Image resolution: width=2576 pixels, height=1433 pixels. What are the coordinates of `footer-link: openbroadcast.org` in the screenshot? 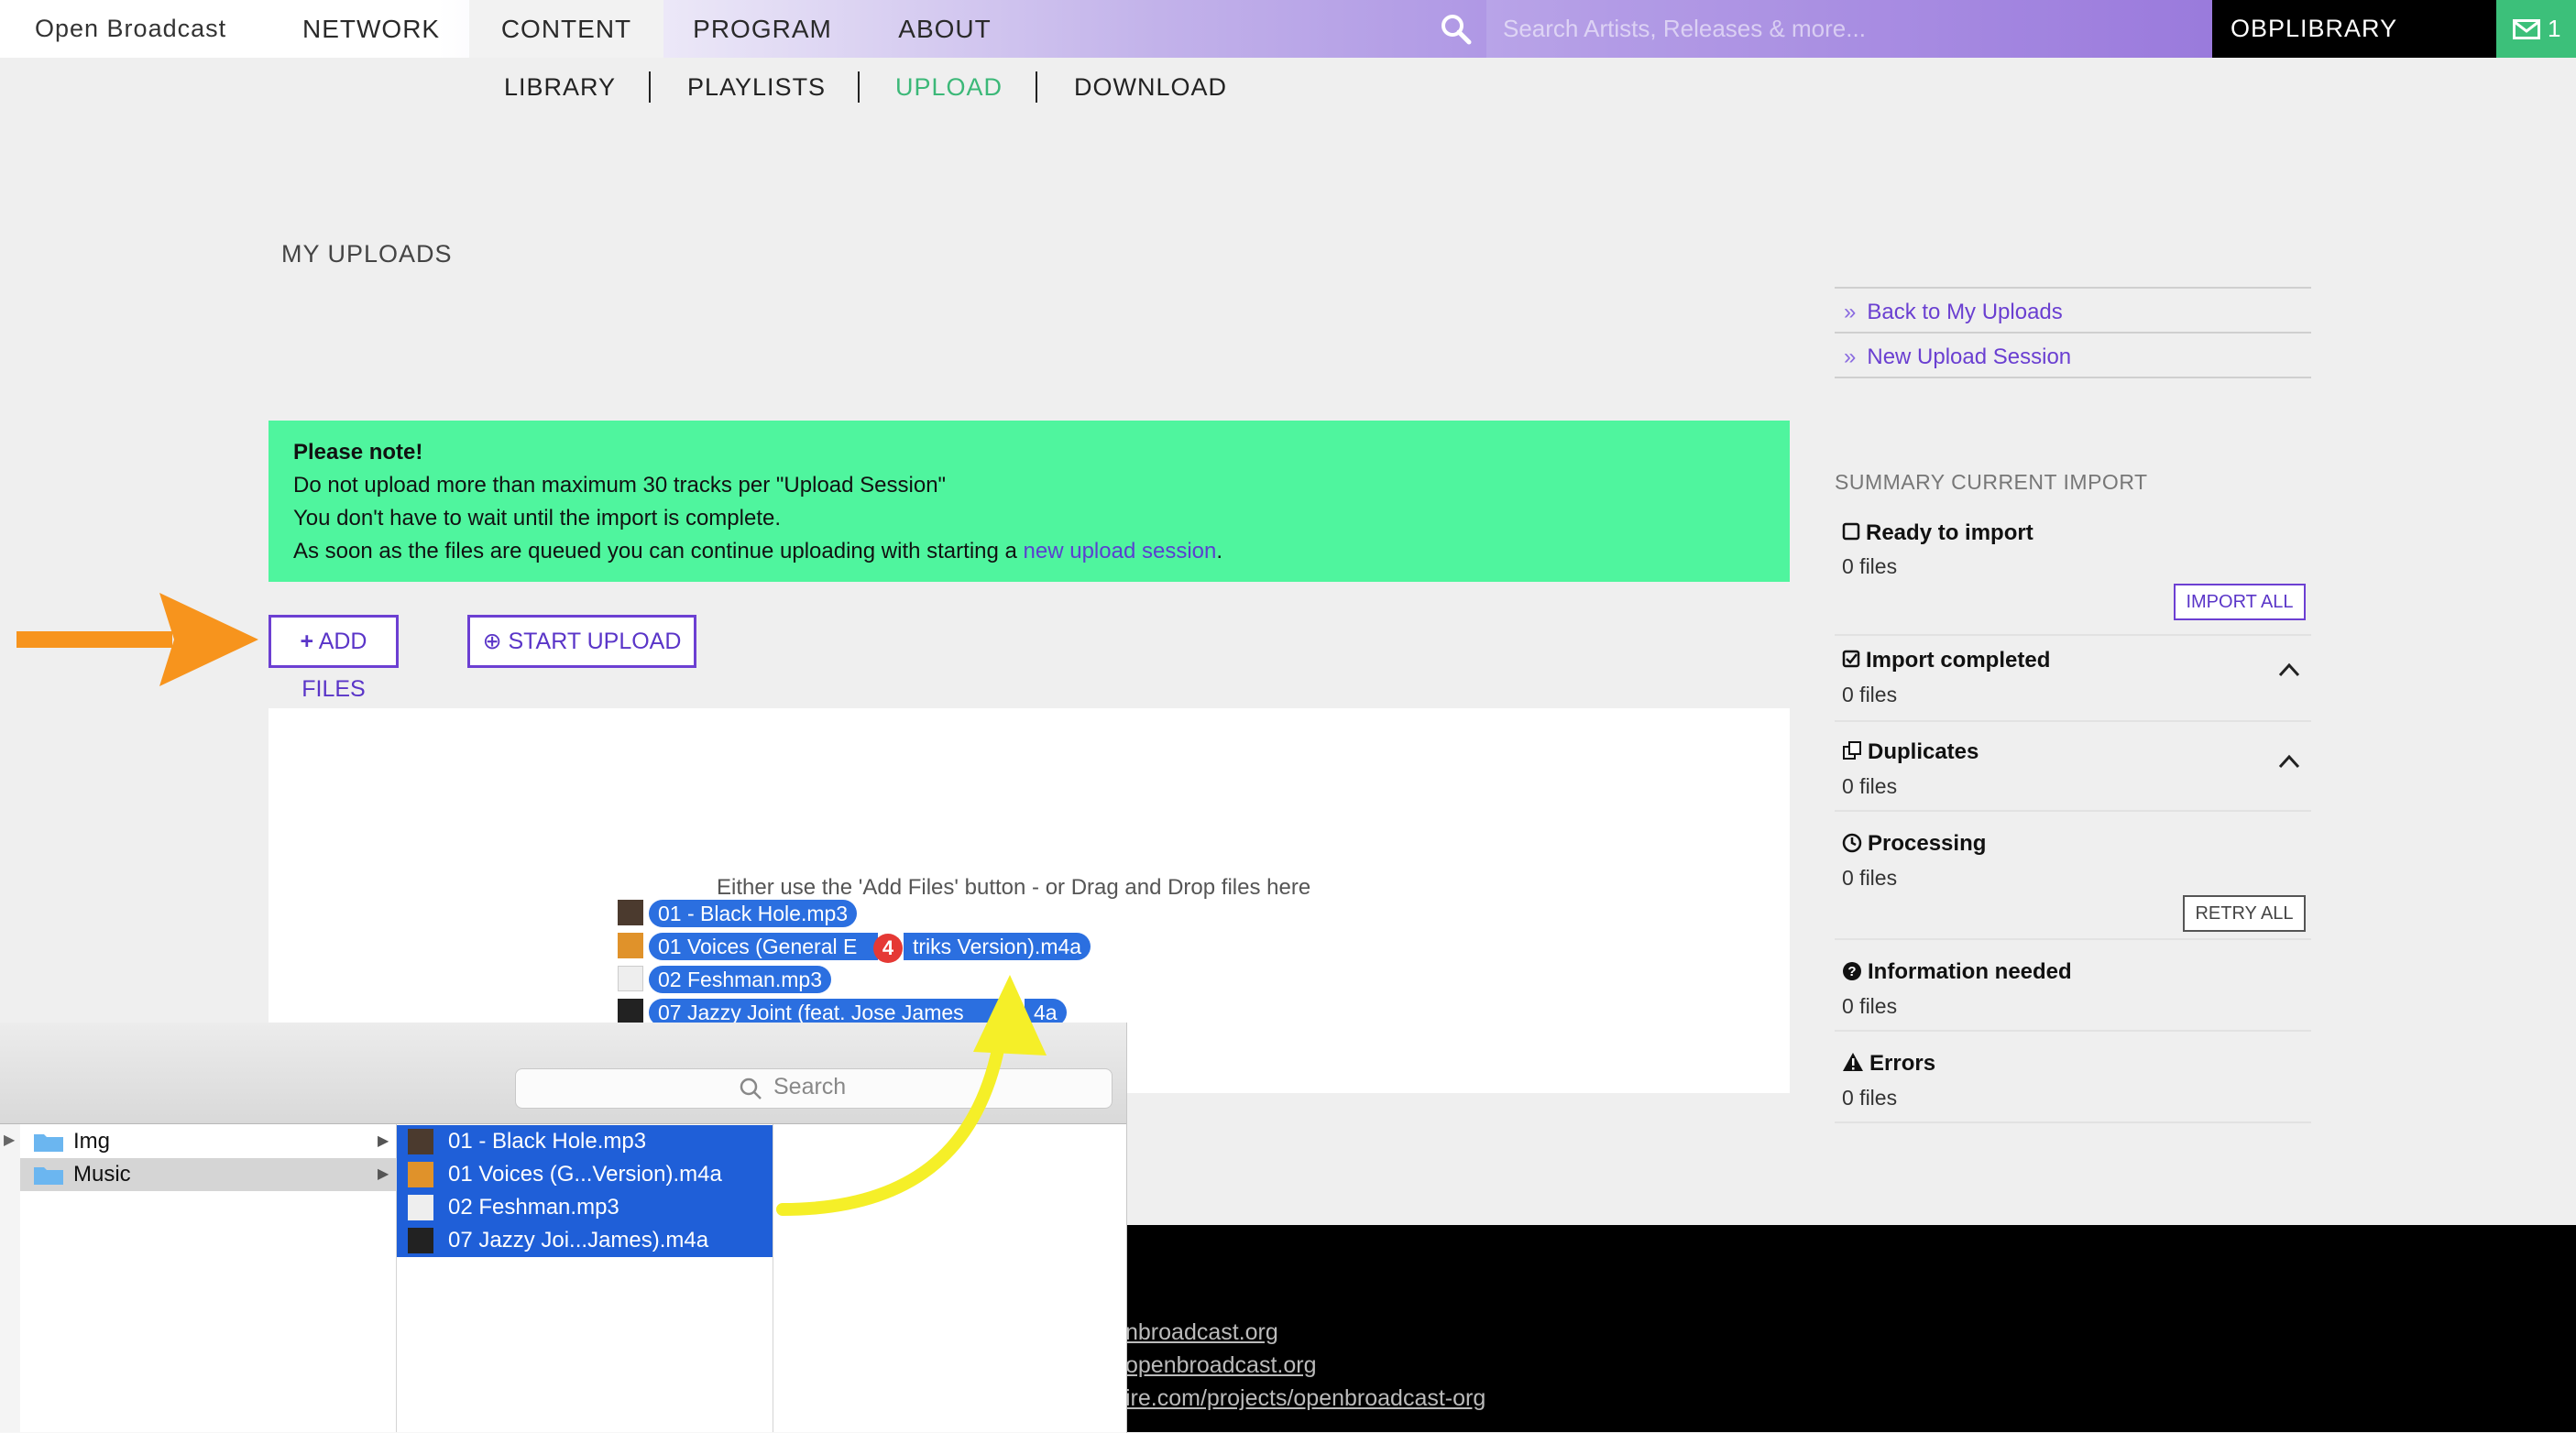 It's located at (1220, 1366).